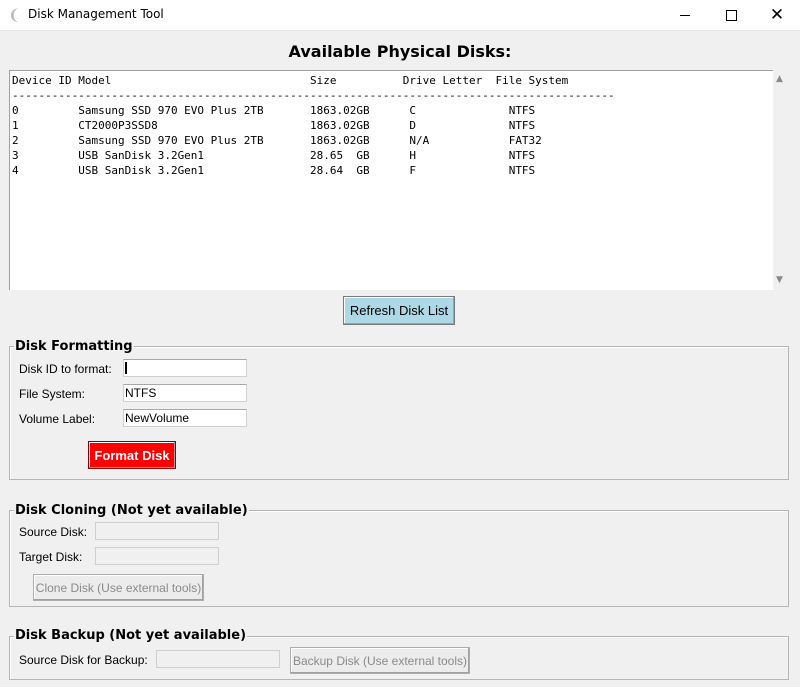 The height and width of the screenshot is (687, 800). What do you see at coordinates (157, 531) in the screenshot?
I see `source-disk-field` at bounding box center [157, 531].